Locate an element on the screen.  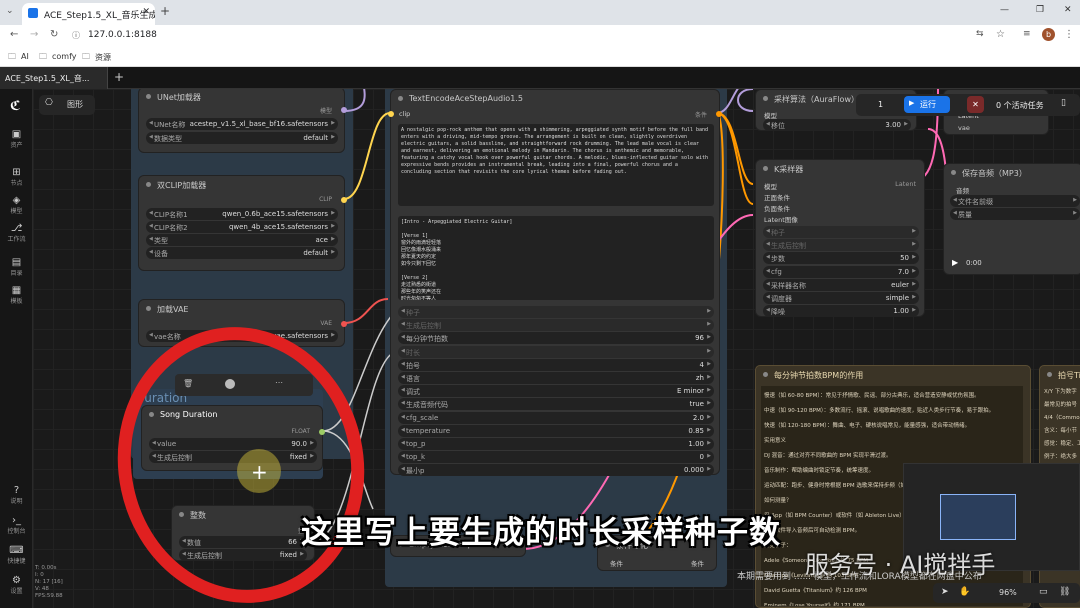
image-icon: ▣ is located at coordinates (16, 134).